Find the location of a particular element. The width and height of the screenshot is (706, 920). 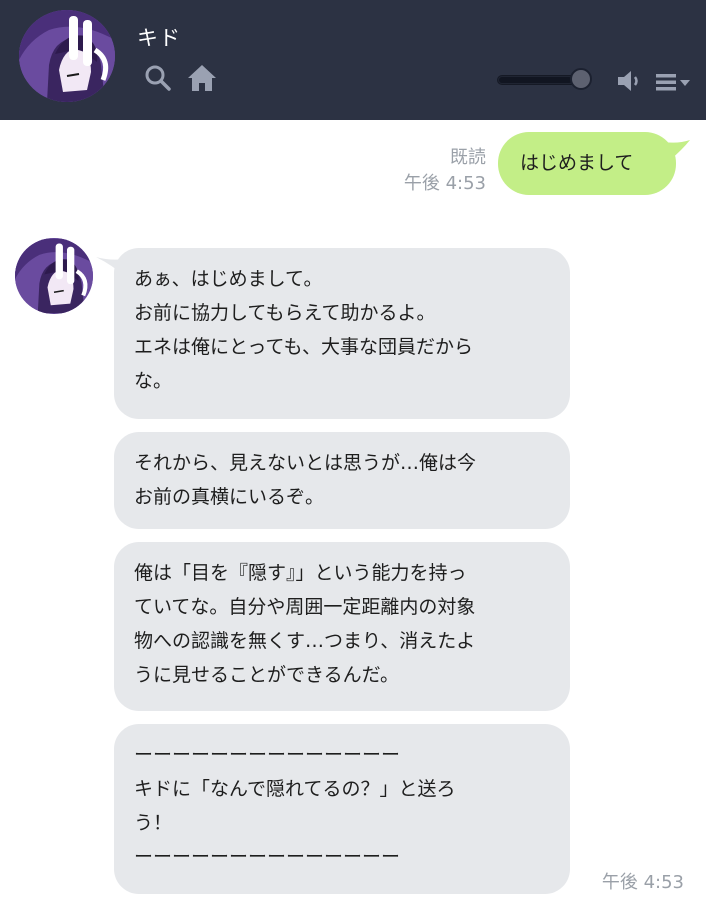

home-icon is located at coordinates (202, 78).